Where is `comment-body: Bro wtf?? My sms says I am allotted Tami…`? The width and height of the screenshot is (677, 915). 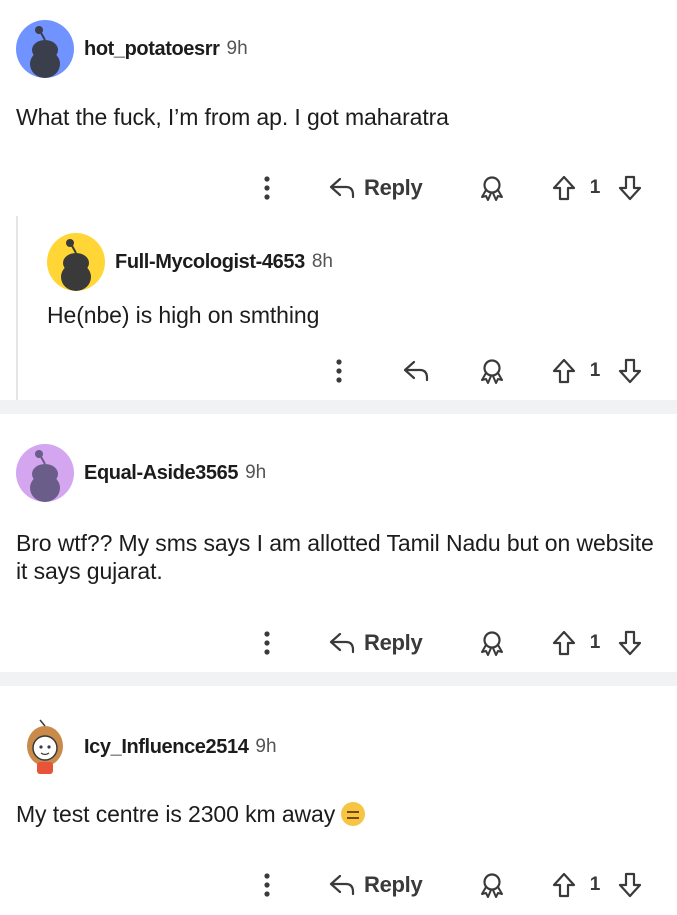
comment-body: Bro wtf?? My sms says I am allotted Tami… is located at coordinates (335, 557).